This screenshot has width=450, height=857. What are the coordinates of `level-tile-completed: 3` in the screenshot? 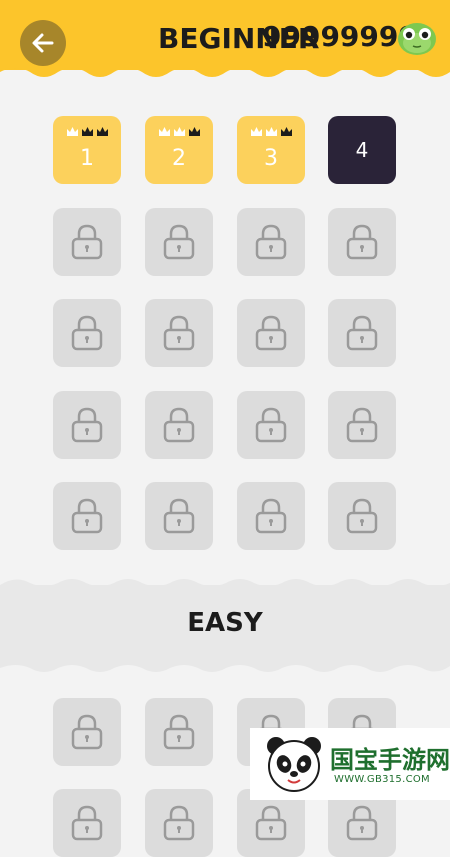 It's located at (271, 150).